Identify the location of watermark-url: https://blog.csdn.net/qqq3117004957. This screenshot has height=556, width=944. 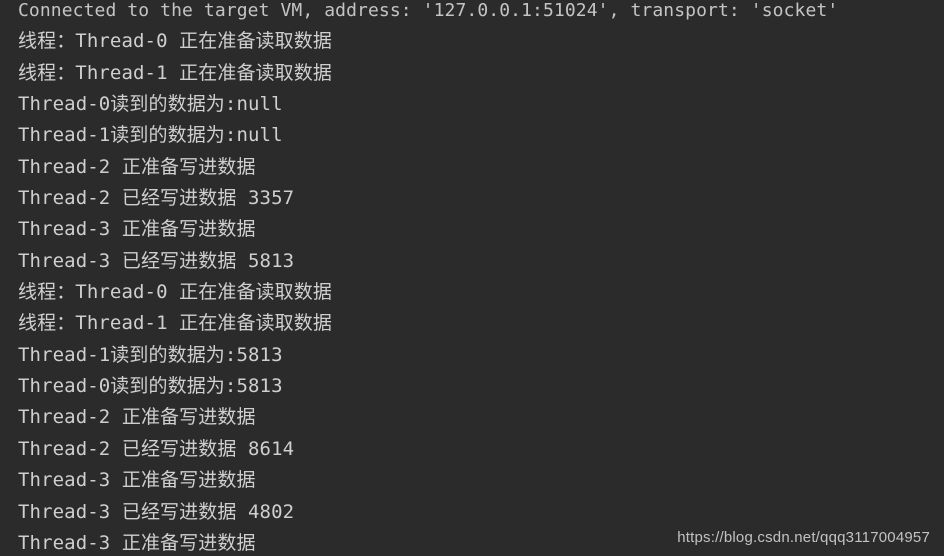
(803, 537).